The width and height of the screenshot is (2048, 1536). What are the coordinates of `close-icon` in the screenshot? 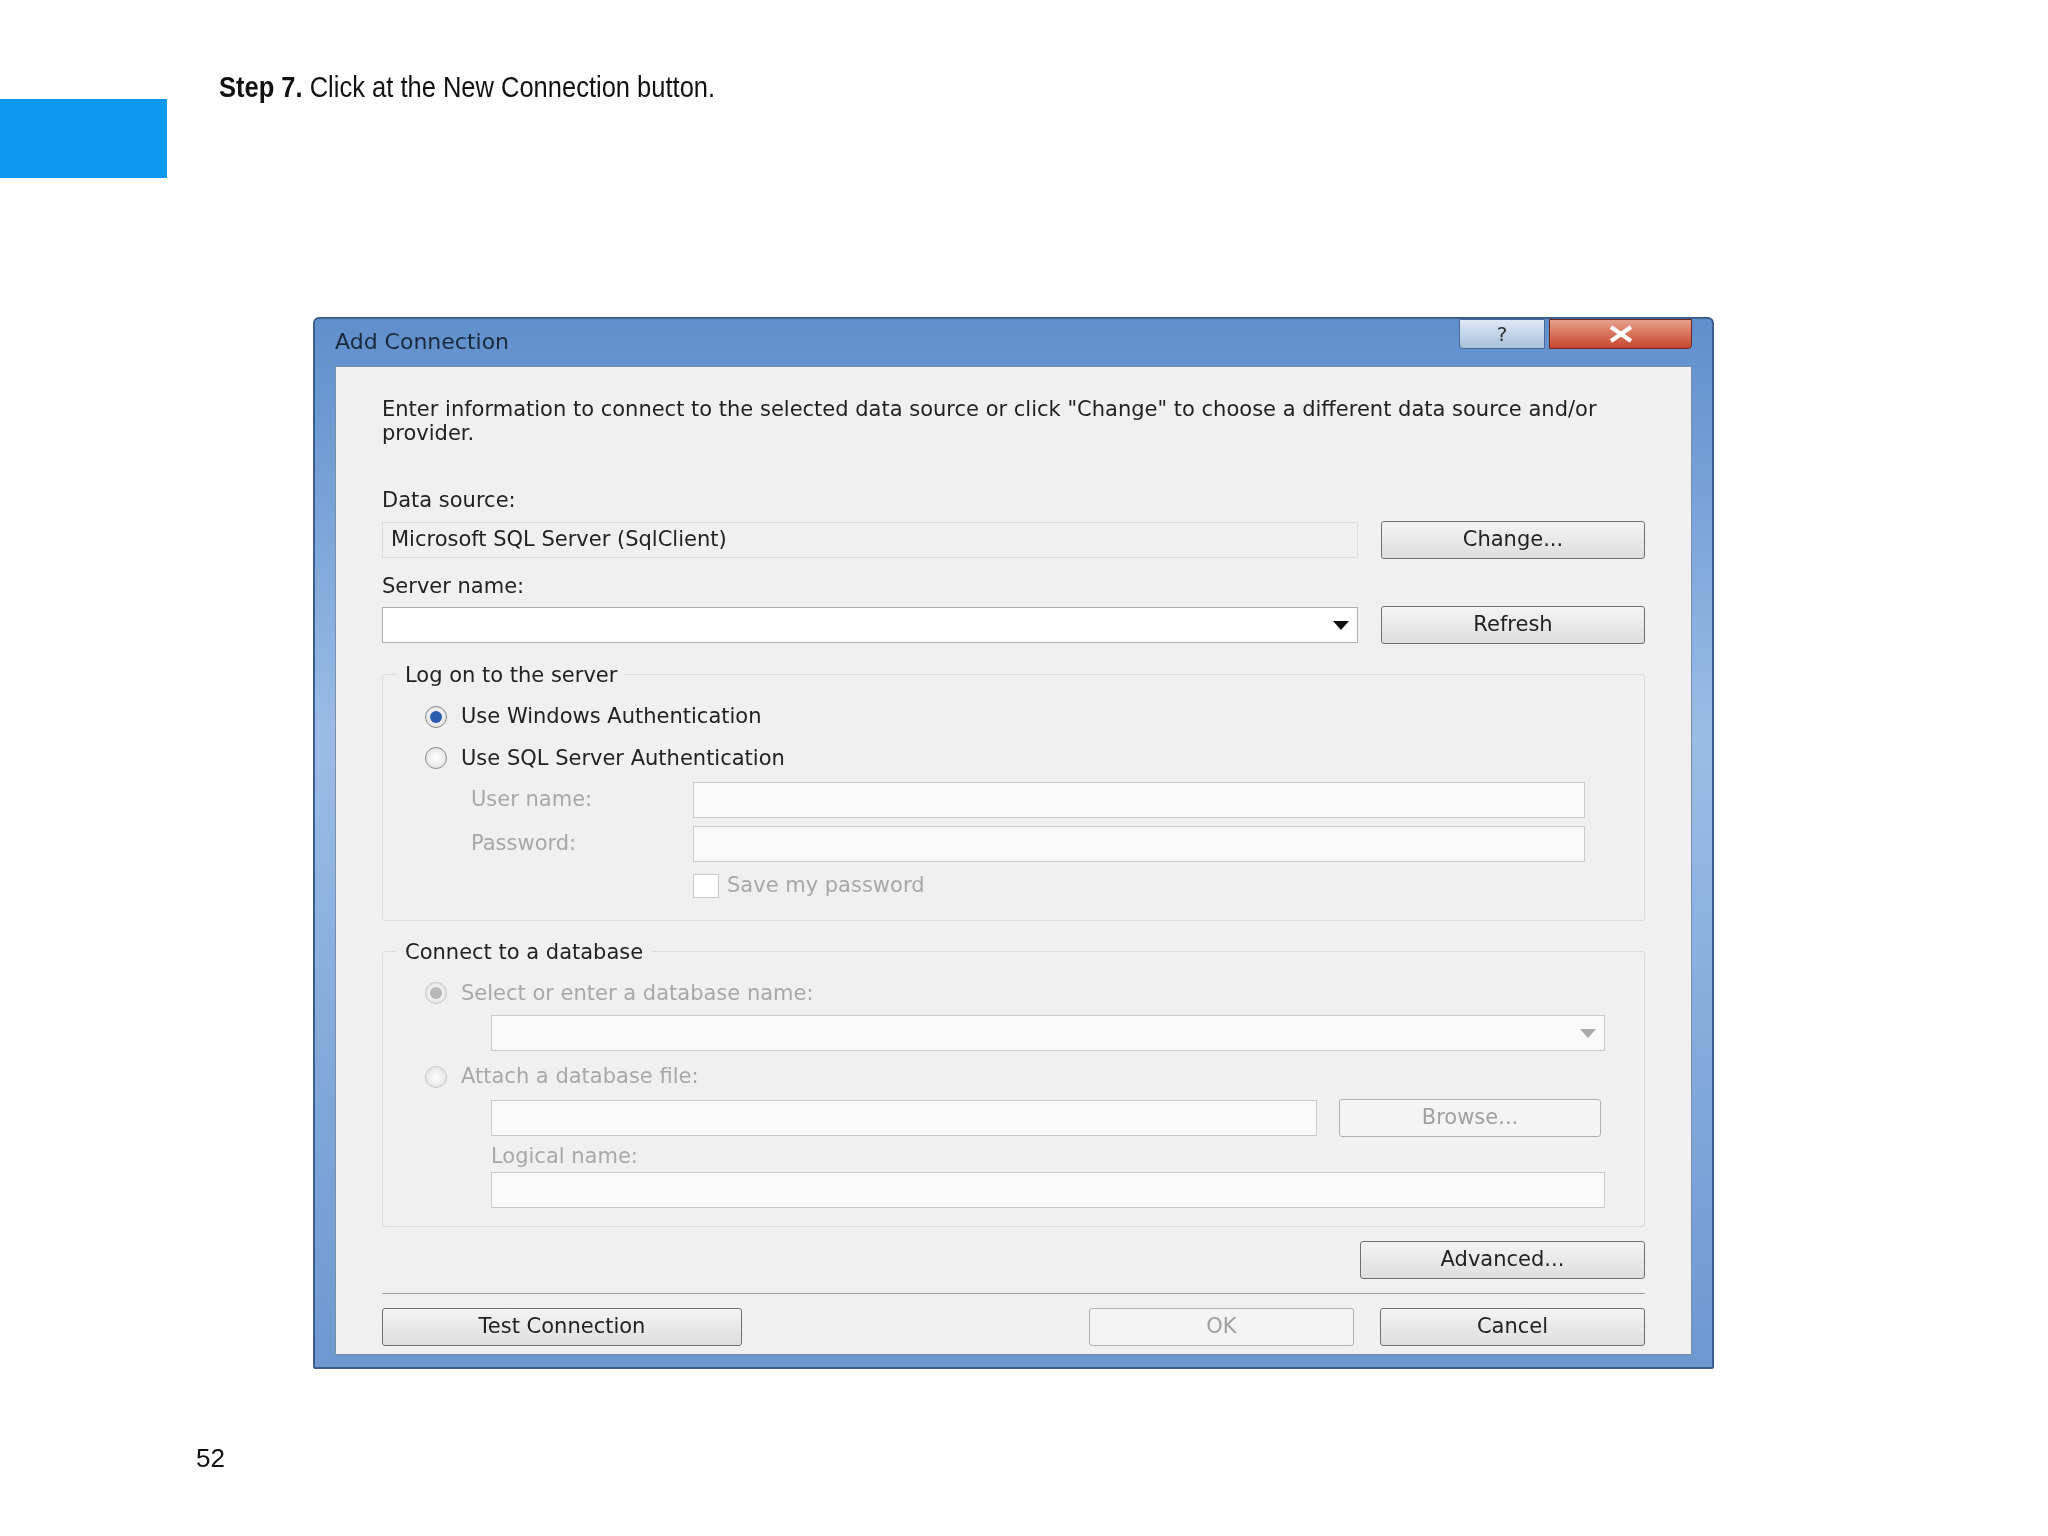 It's located at (1620, 334).